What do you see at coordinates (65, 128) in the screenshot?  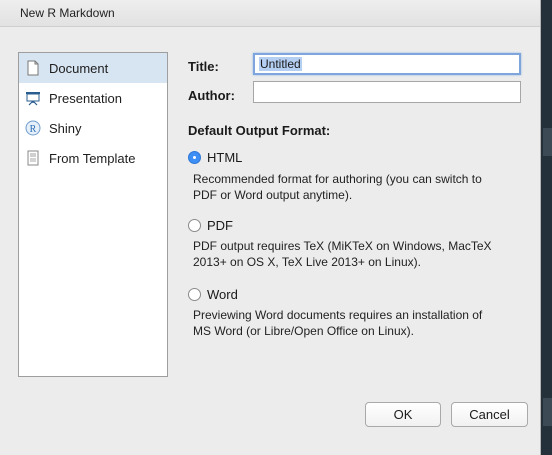 I see `sidebar-item-label: Shiny` at bounding box center [65, 128].